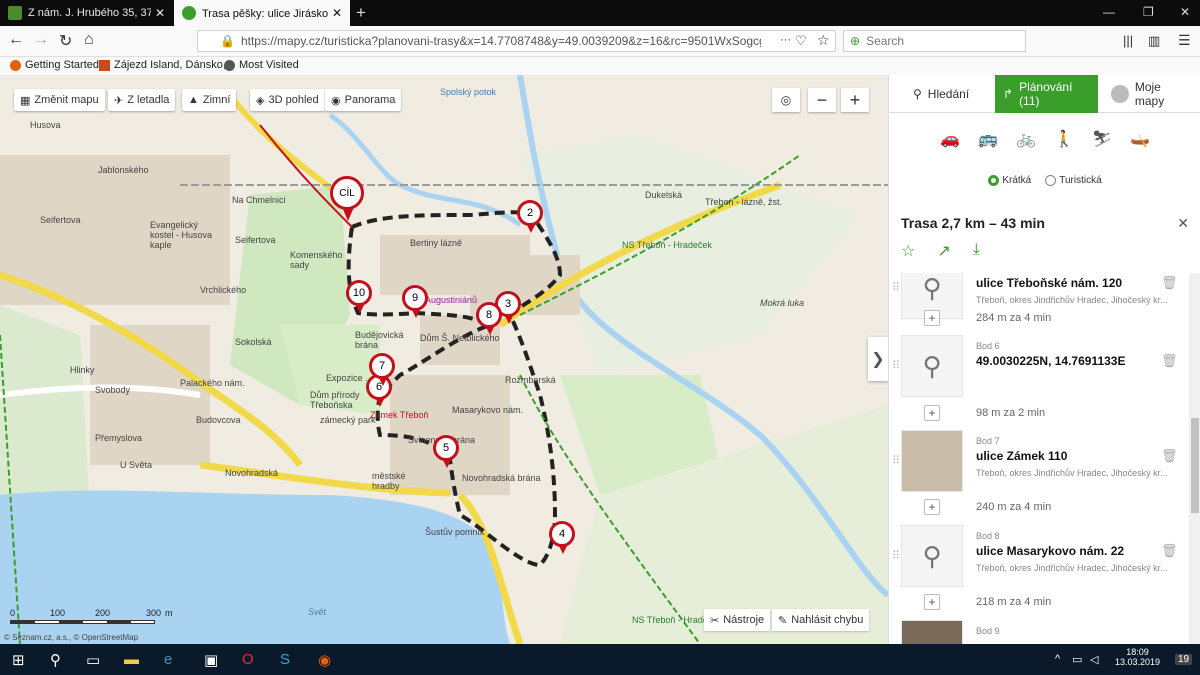 The height and width of the screenshot is (675, 1200). What do you see at coordinates (1184, 659) in the screenshot?
I see `notifications-icon: 19` at bounding box center [1184, 659].